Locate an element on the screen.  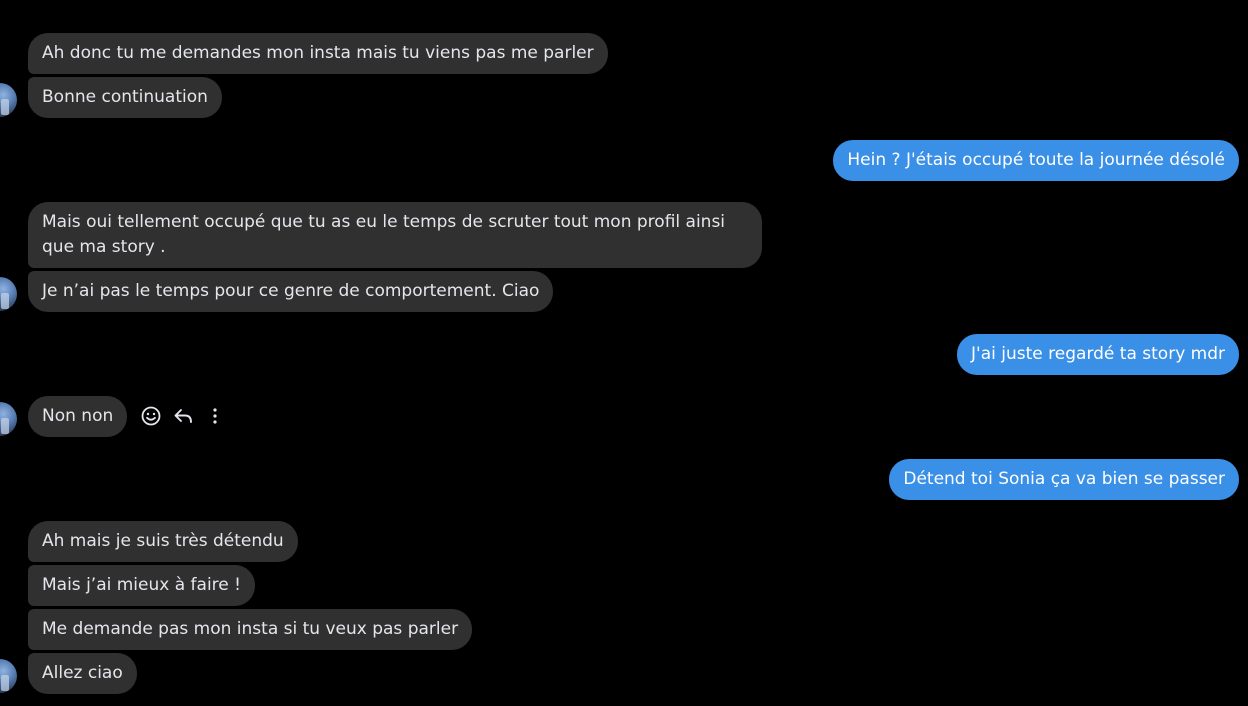
message-bubble-incoming: Bonne continuation is located at coordinates (125, 97).